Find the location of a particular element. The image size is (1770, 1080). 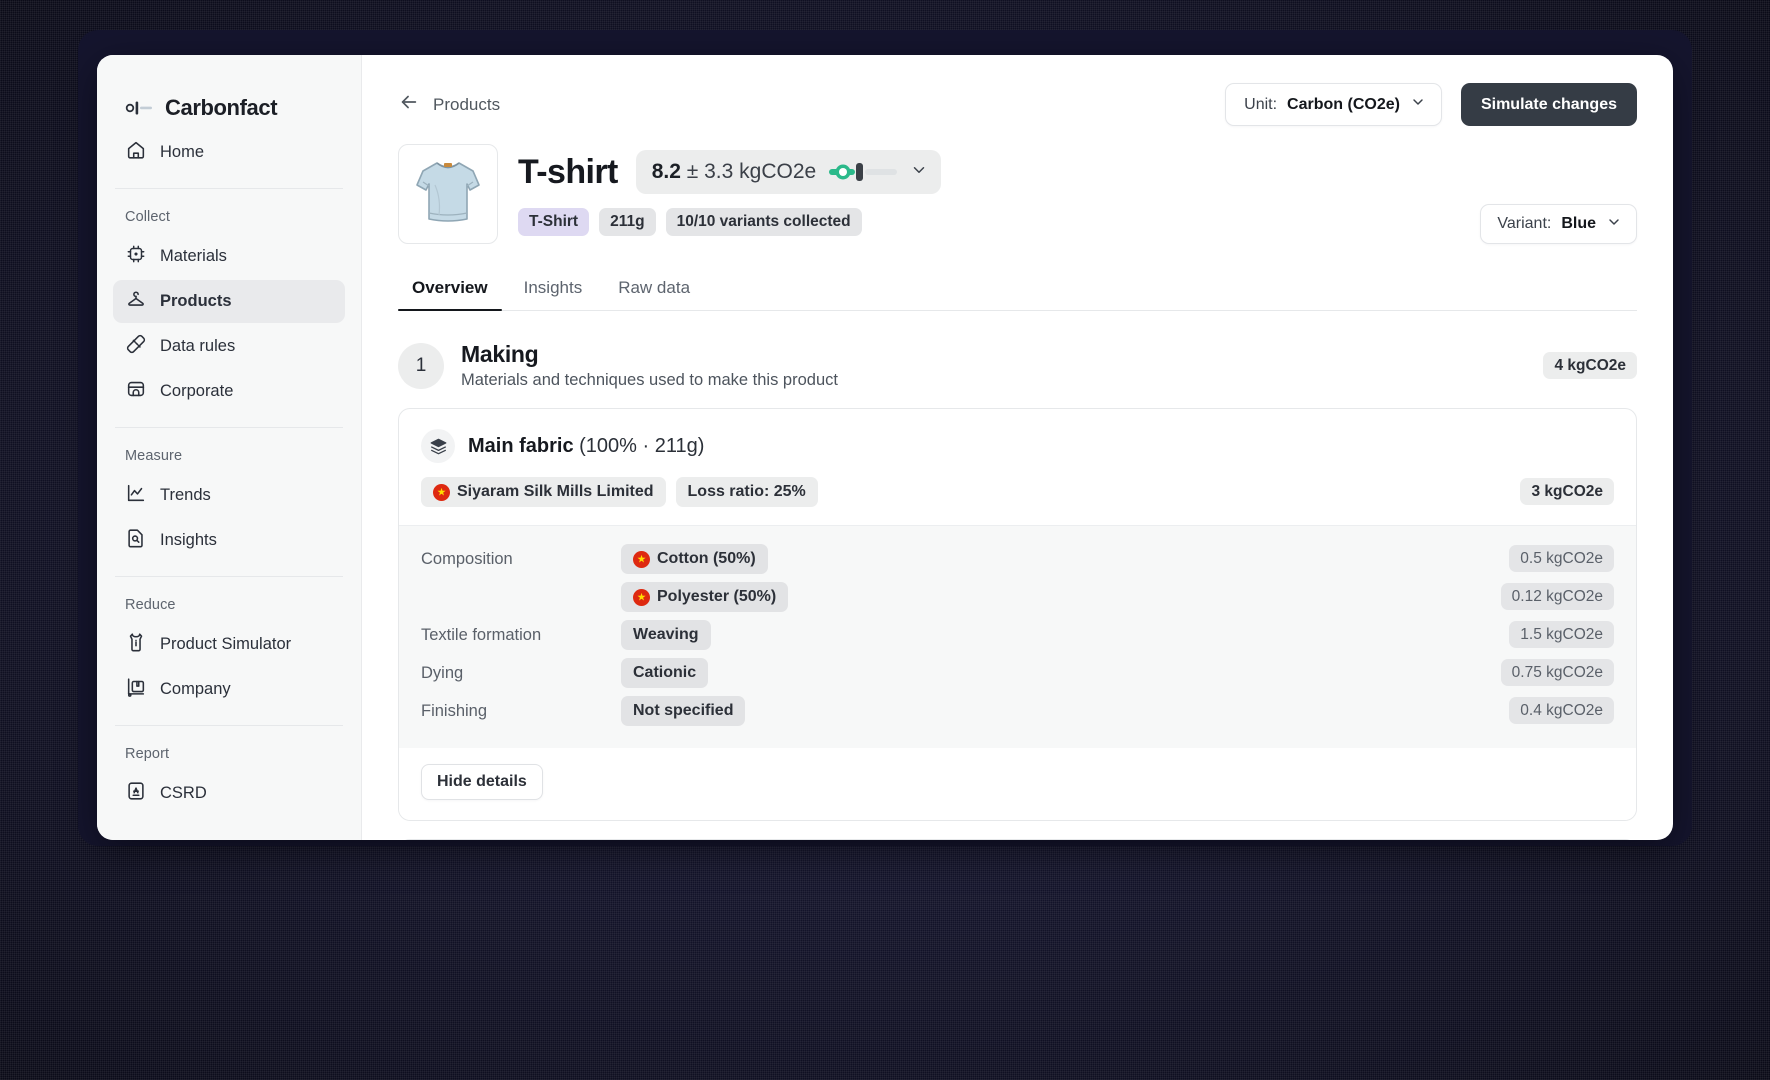

chip-label: Cationic is located at coordinates (665, 672).